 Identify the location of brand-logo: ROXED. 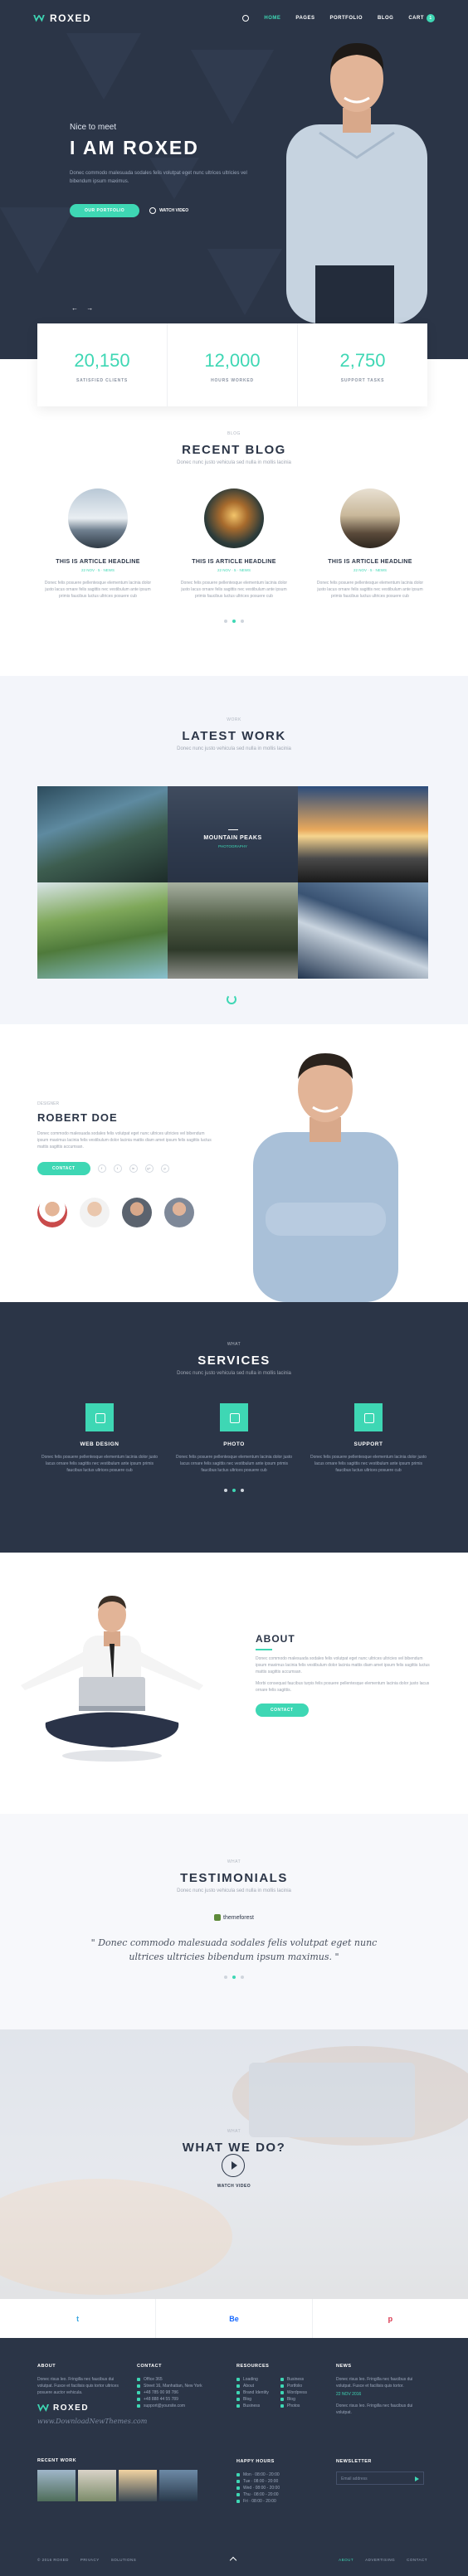
(62, 18).